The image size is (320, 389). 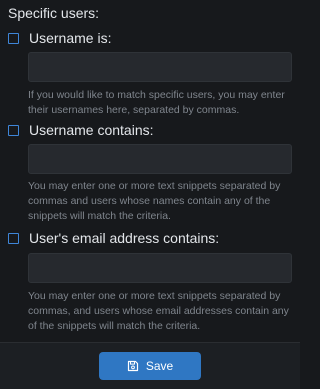 I want to click on email-contains-label: User's email address contains:, so click(x=124, y=238).